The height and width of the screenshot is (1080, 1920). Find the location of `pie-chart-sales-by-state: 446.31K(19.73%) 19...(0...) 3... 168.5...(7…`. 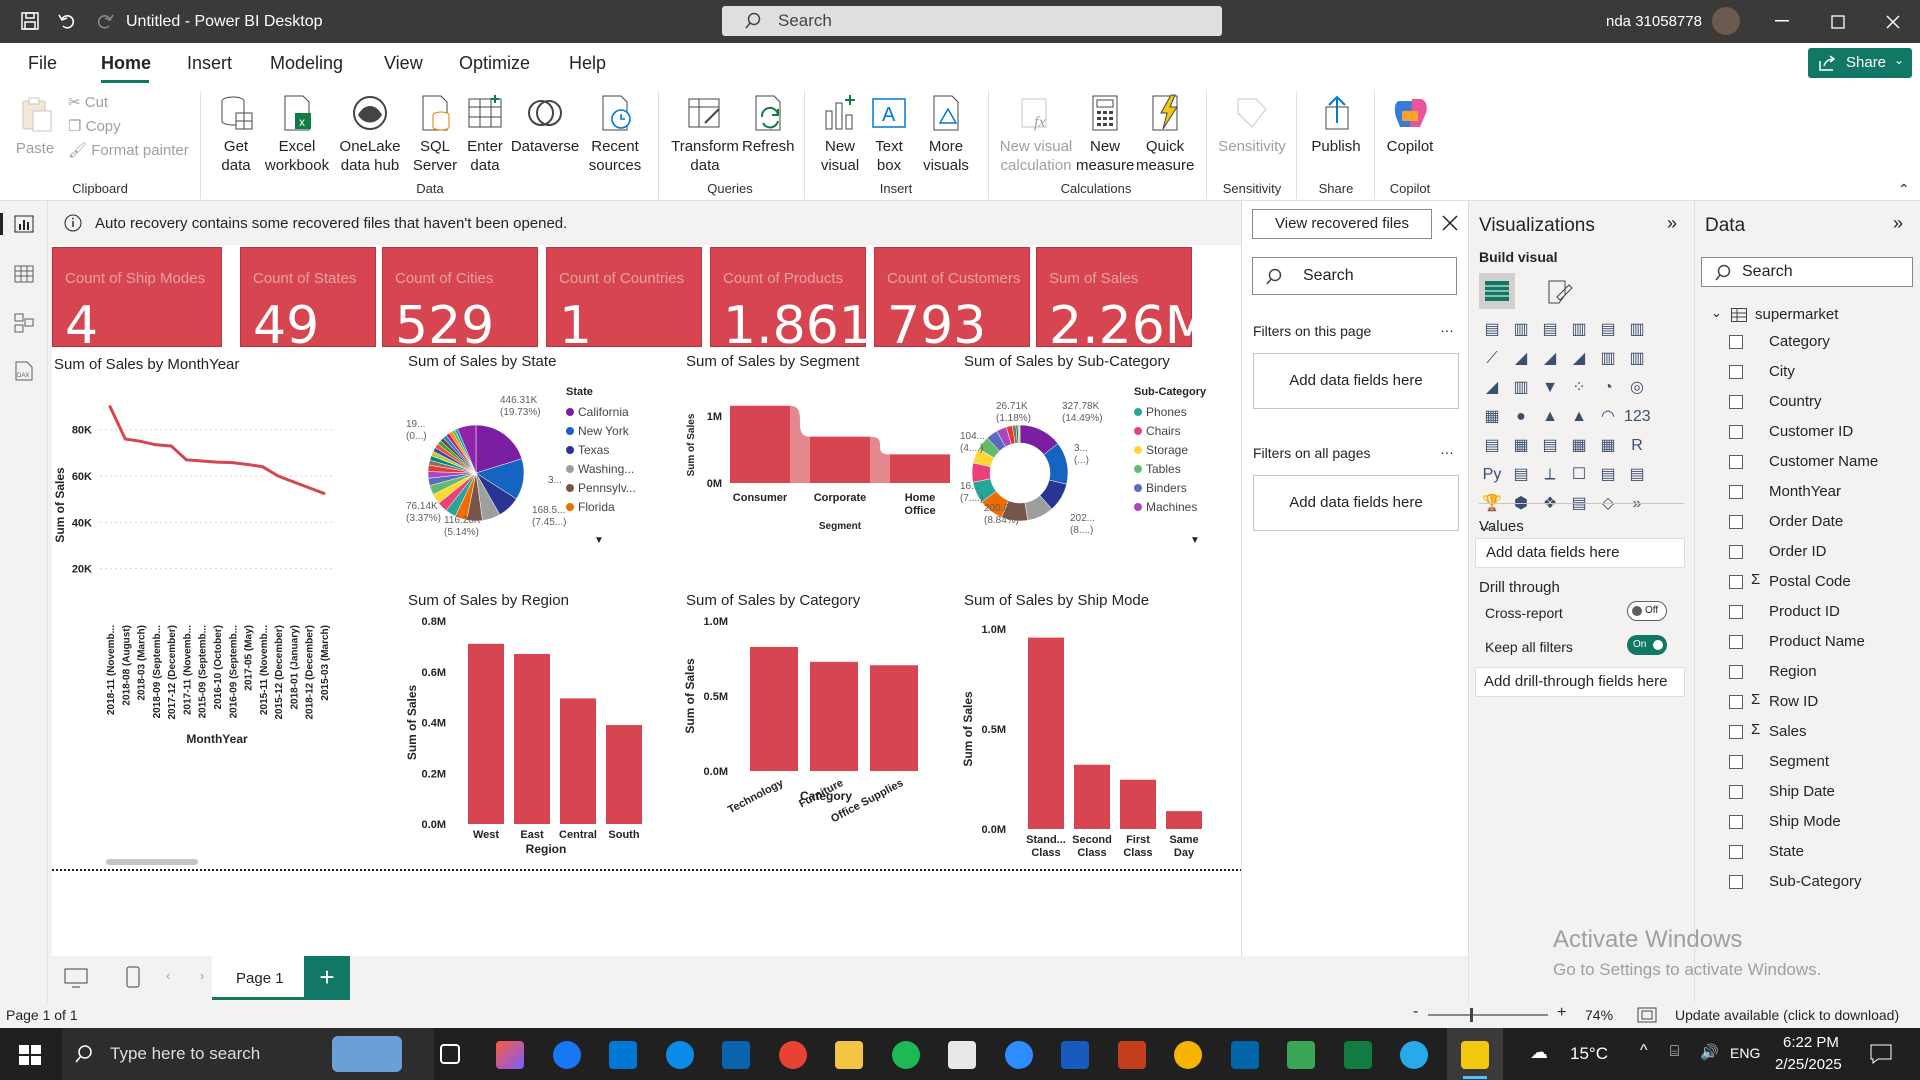

pie-chart-sales-by-state: 446.31K(19.73%) 19...(0...) 3... 168.5...(7… is located at coordinates (539, 482).